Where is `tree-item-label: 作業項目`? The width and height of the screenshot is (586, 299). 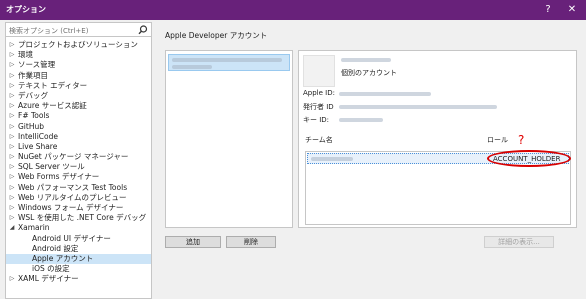 tree-item-label: 作業項目 is located at coordinates (33, 75).